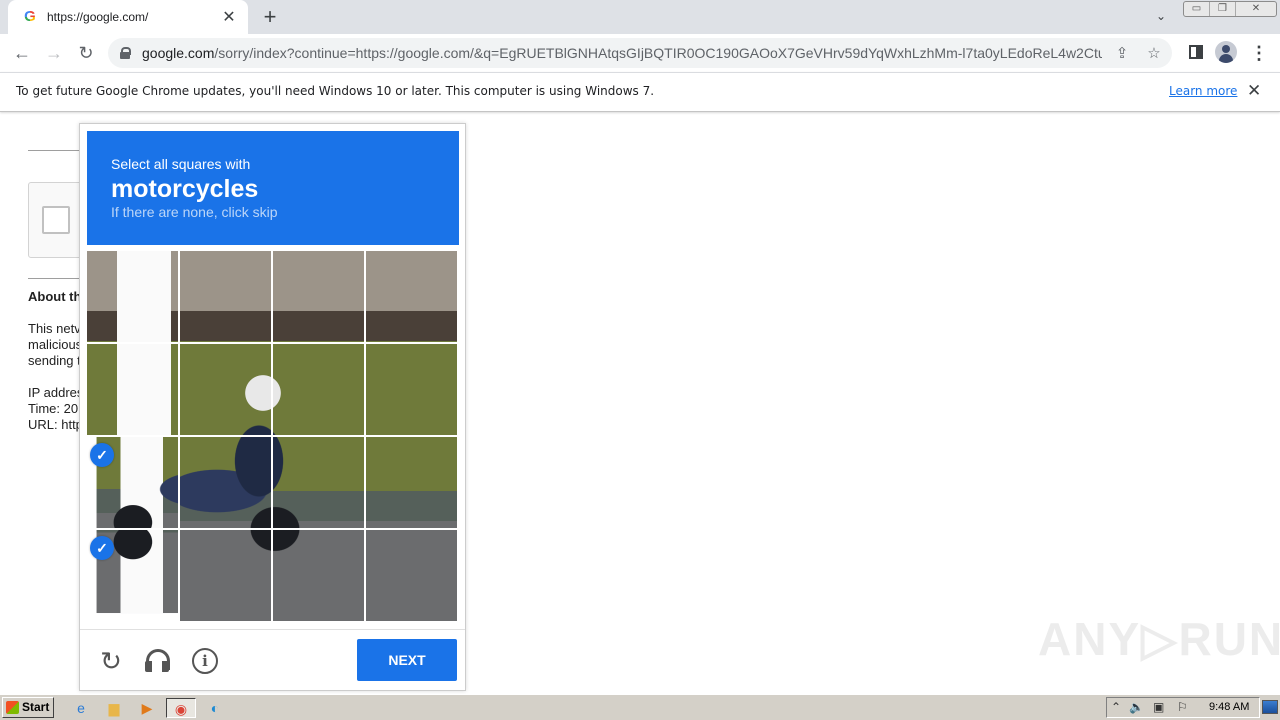 This screenshot has height=720, width=1280. Describe the element at coordinates (54, 328) in the screenshot. I see `paragraph-line: This netv` at that location.